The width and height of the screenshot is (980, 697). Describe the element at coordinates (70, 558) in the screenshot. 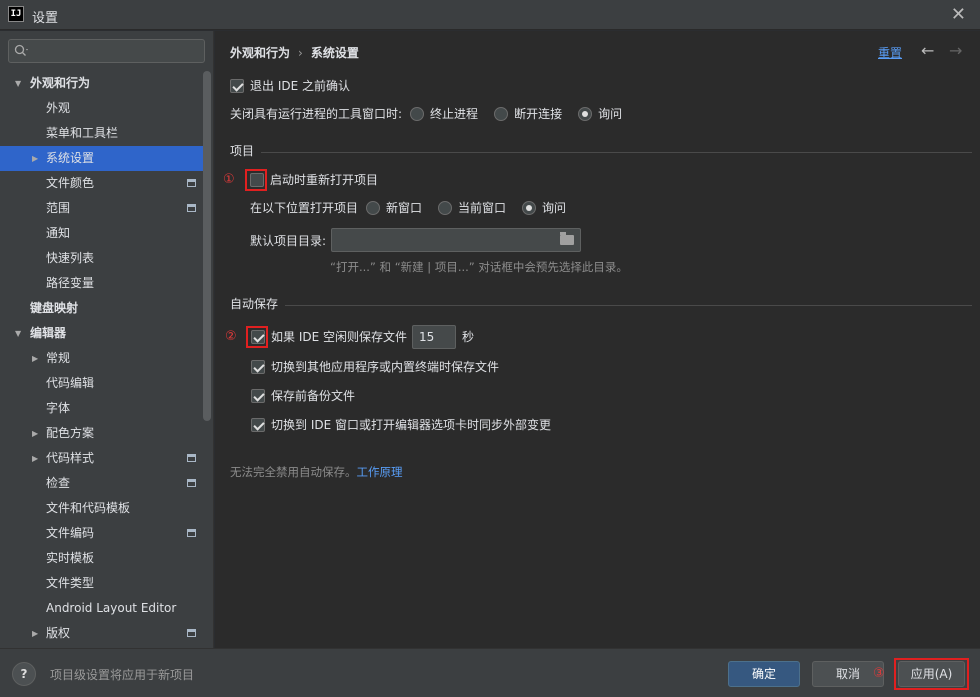

I see `sidebar-item-label: 实时模板` at that location.